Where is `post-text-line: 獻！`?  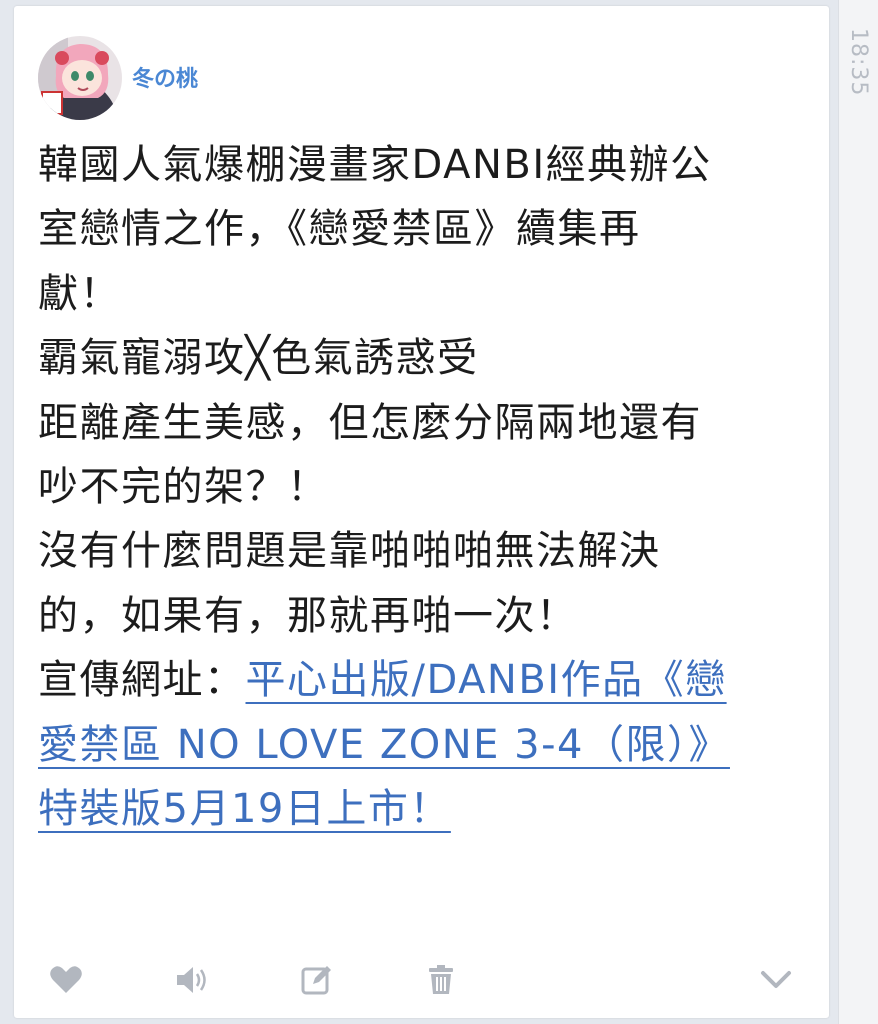
post-text-line: 獻！ is located at coordinates (79, 293).